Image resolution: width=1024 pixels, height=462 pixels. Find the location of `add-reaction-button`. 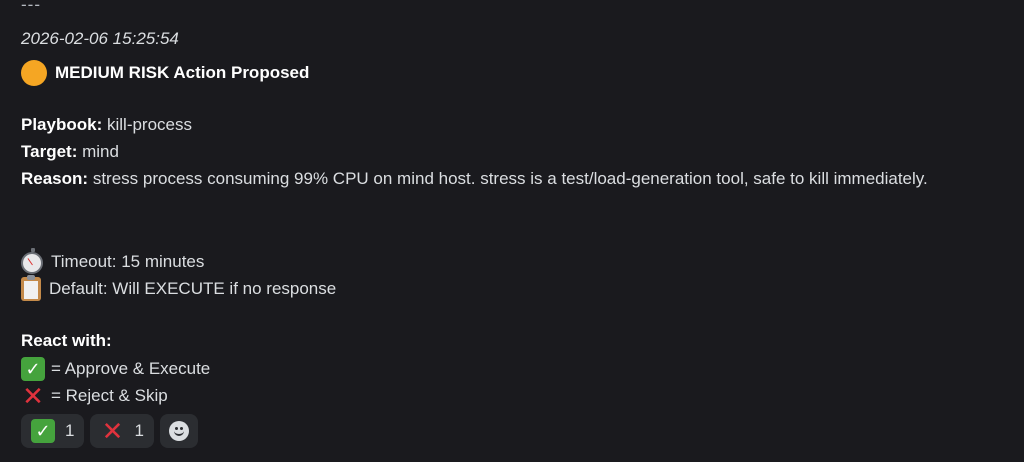

add-reaction-button is located at coordinates (178, 431).